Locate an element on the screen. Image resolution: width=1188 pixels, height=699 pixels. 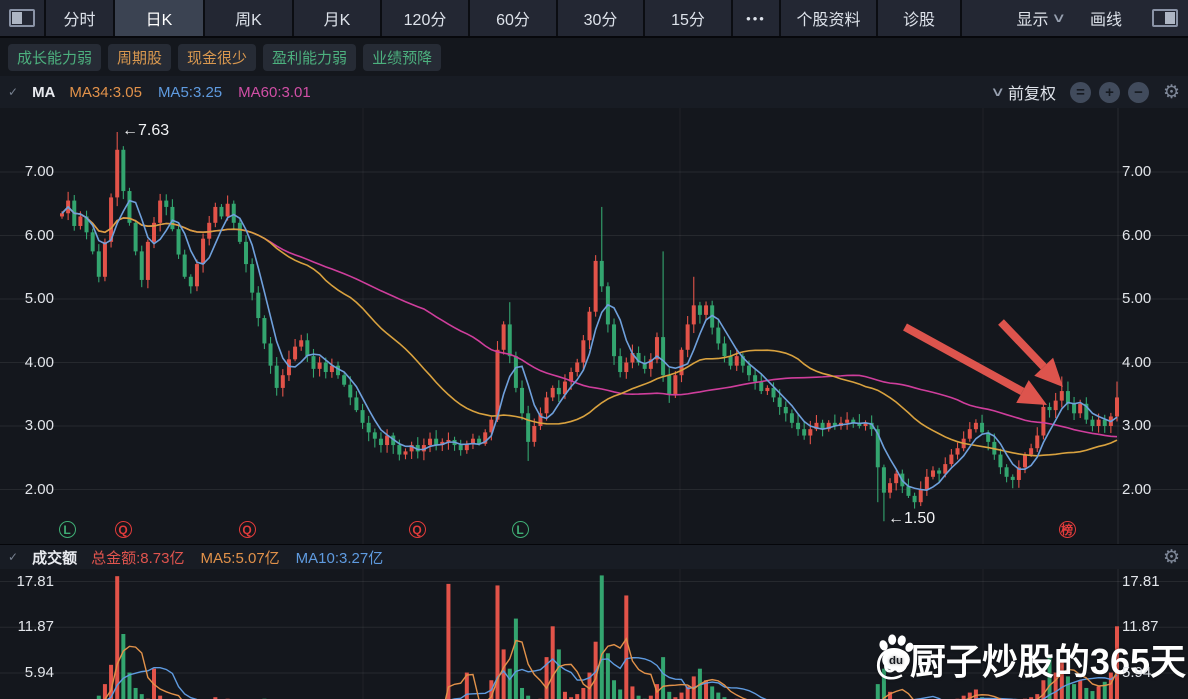
stock-tag: 周期股 is located at coordinates (140, 57).